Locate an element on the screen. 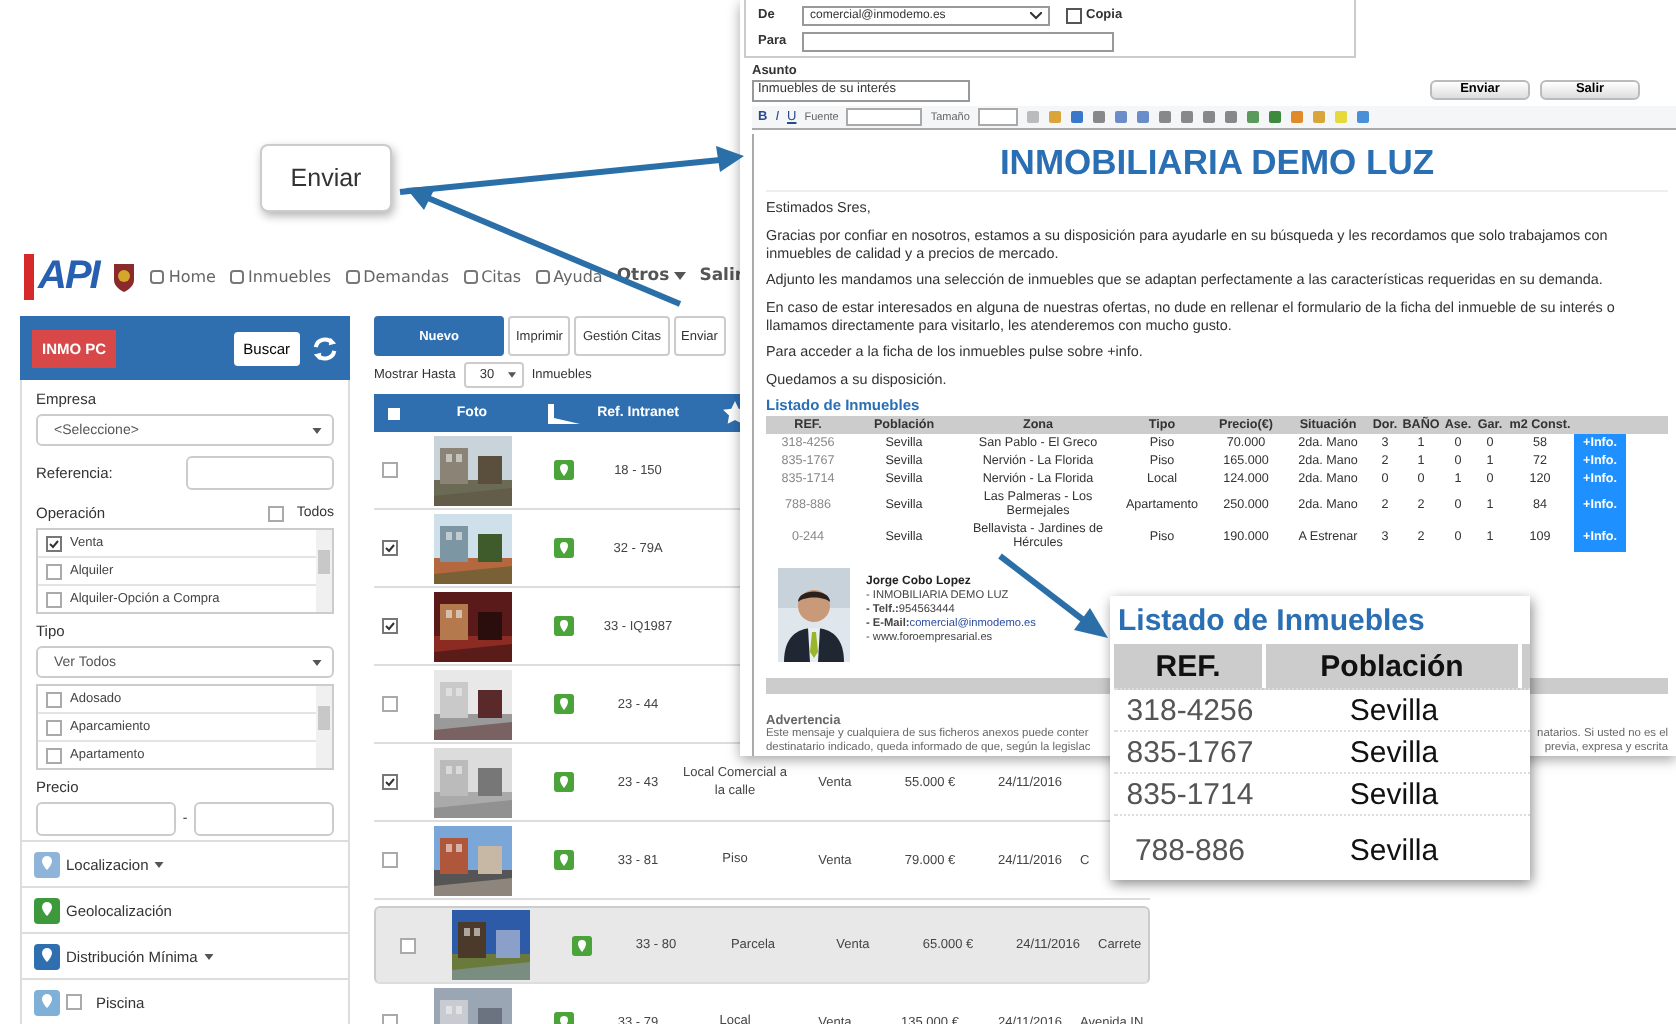 The width and height of the screenshot is (1676, 1024). min-price-field is located at coordinates (106, 819).